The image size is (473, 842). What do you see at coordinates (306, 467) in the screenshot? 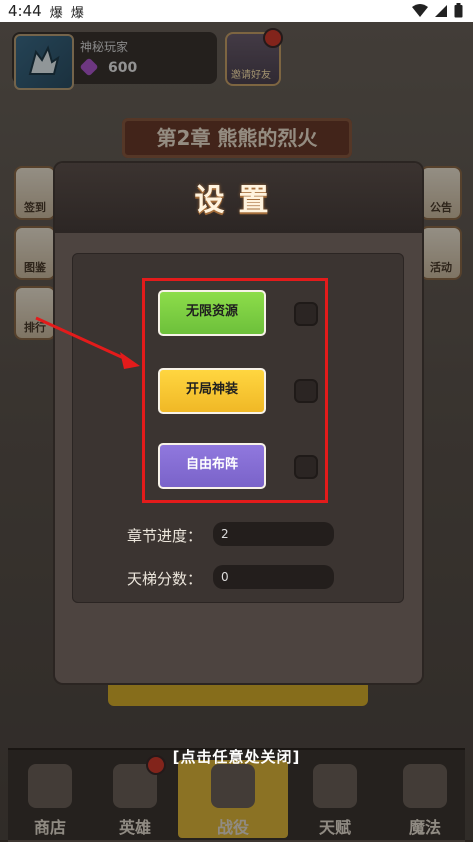
I see `free-formation-checkbox` at bounding box center [306, 467].